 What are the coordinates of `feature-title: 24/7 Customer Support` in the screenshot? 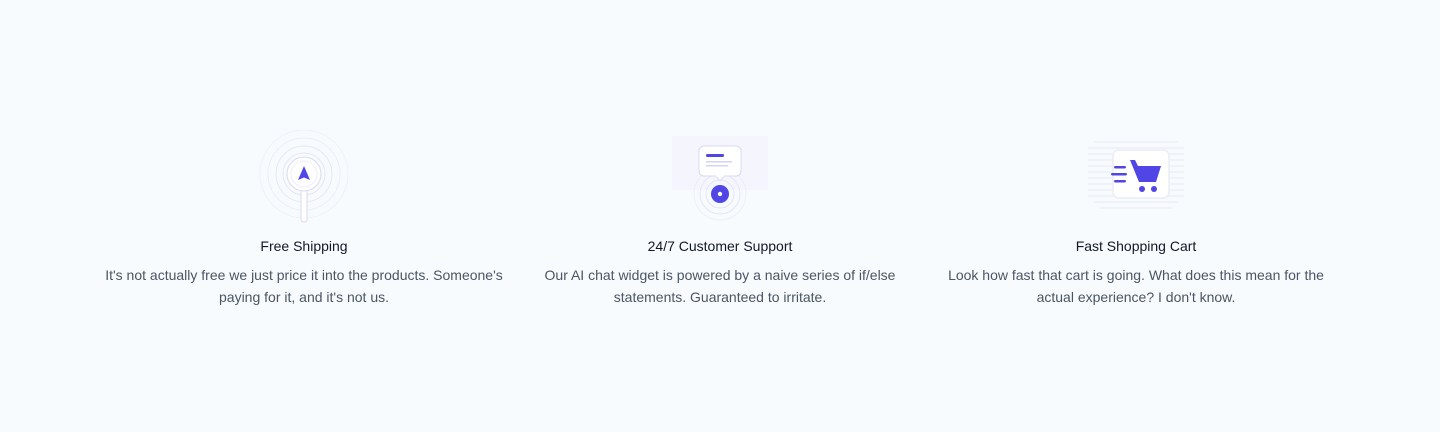 It's located at (720, 246).